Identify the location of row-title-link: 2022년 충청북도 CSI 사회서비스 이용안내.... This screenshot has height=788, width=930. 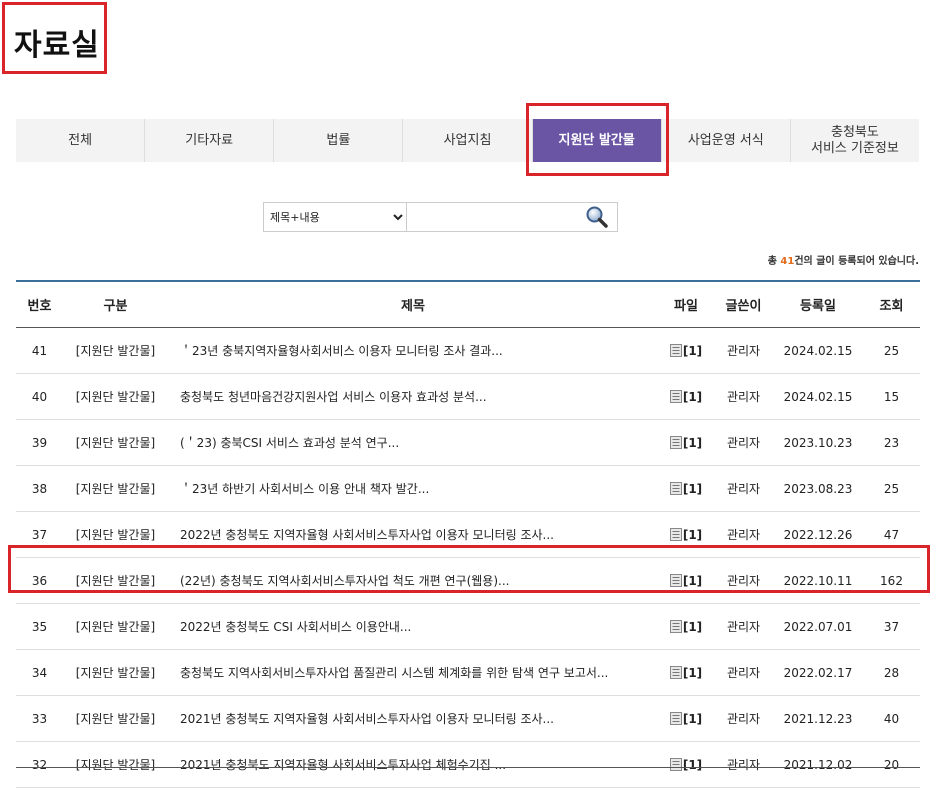
(413, 626).